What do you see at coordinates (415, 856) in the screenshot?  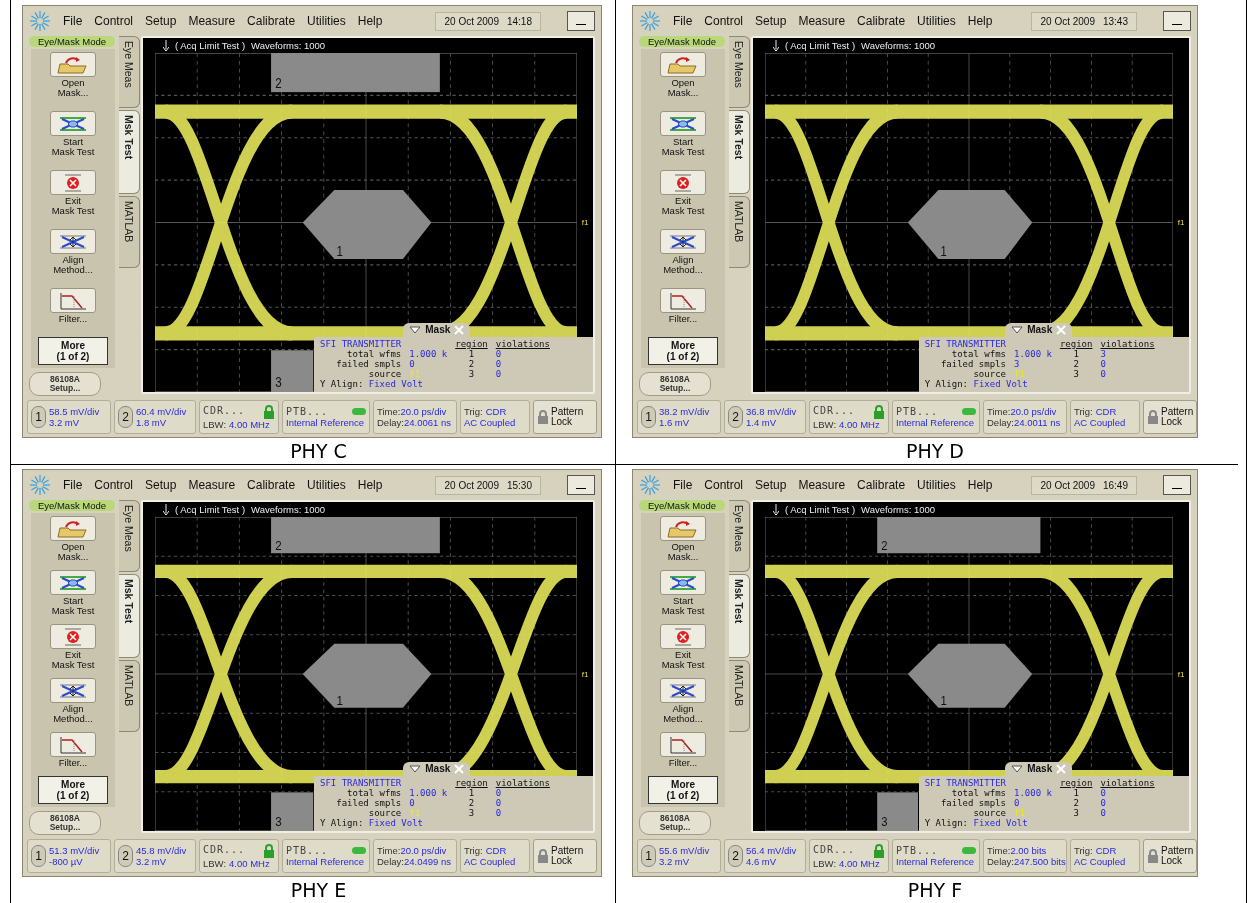 I see `timebase-readout: Time:20.0 ps/div Delay:24.0499 ns` at bounding box center [415, 856].